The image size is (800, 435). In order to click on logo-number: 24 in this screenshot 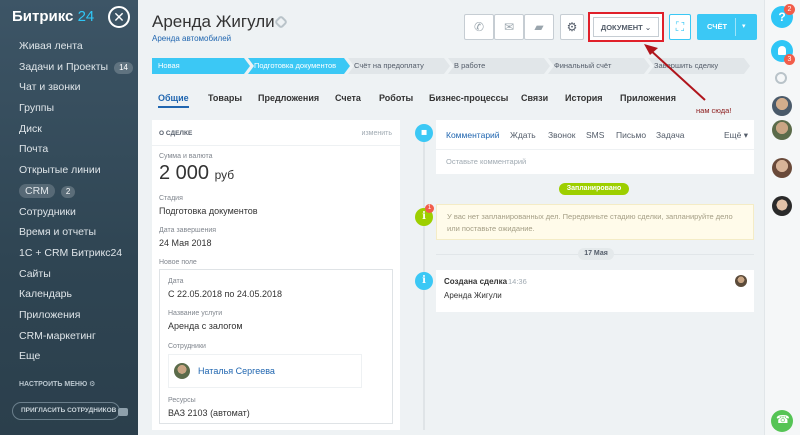, I will do `click(86, 16)`.